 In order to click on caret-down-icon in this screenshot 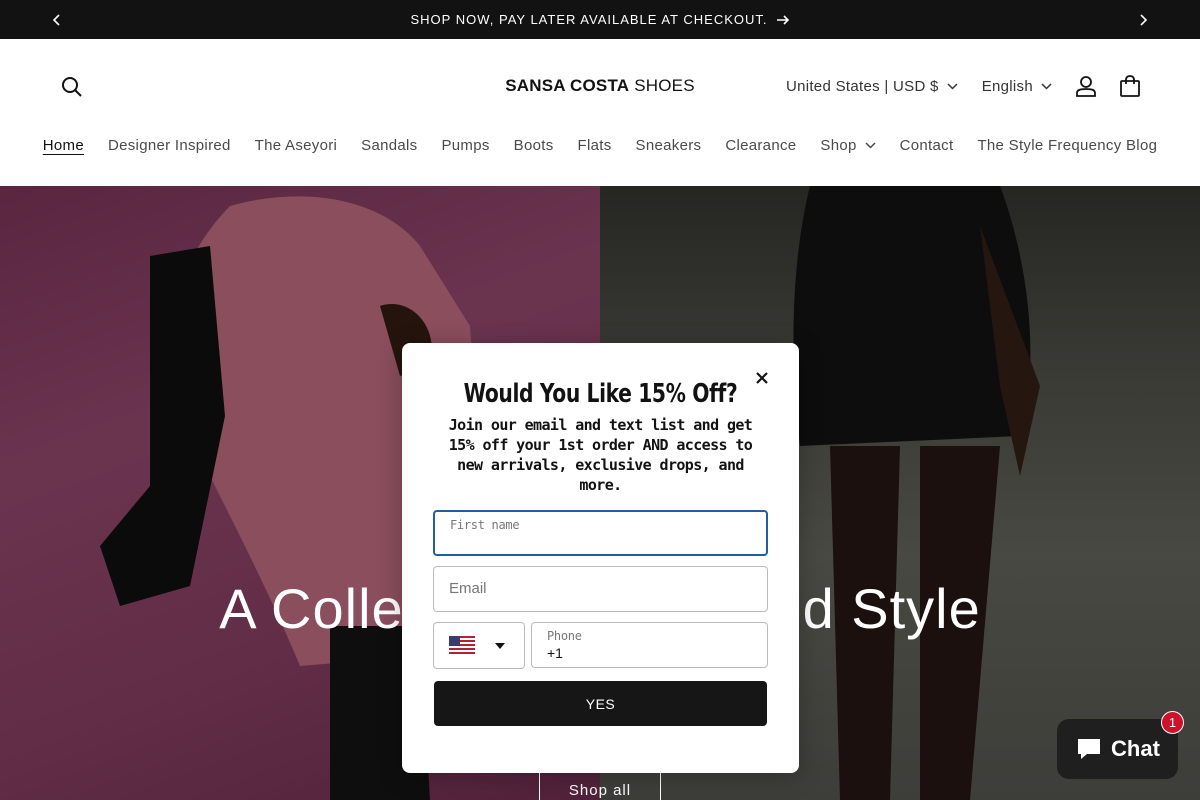, I will do `click(500, 645)`.